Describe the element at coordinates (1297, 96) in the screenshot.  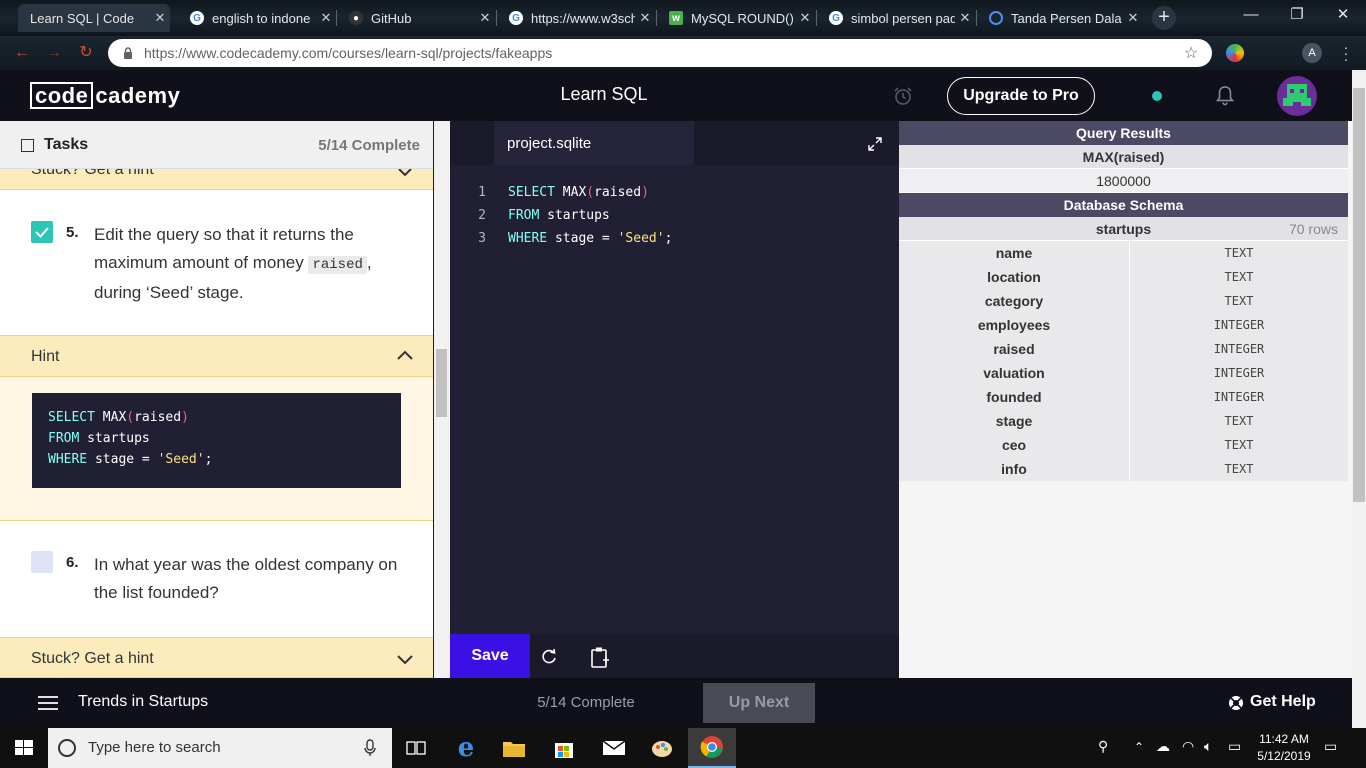
I see `user-avatar` at that location.